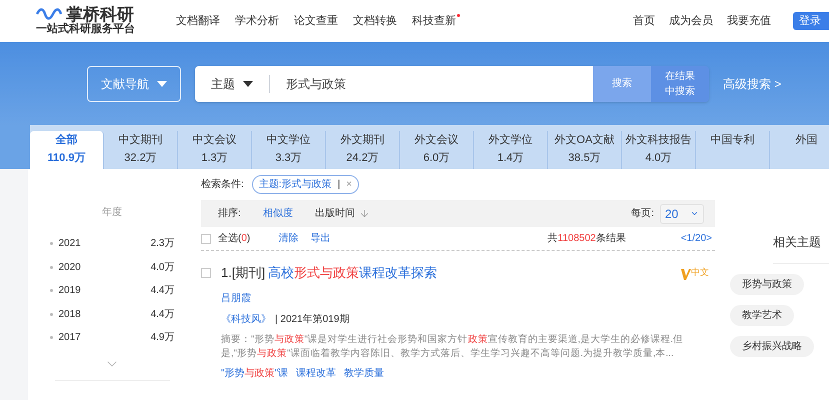 The width and height of the screenshot is (829, 400). What do you see at coordinates (86, 29) in the screenshot?
I see `logo-slogan: 一站式科研服务平台` at bounding box center [86, 29].